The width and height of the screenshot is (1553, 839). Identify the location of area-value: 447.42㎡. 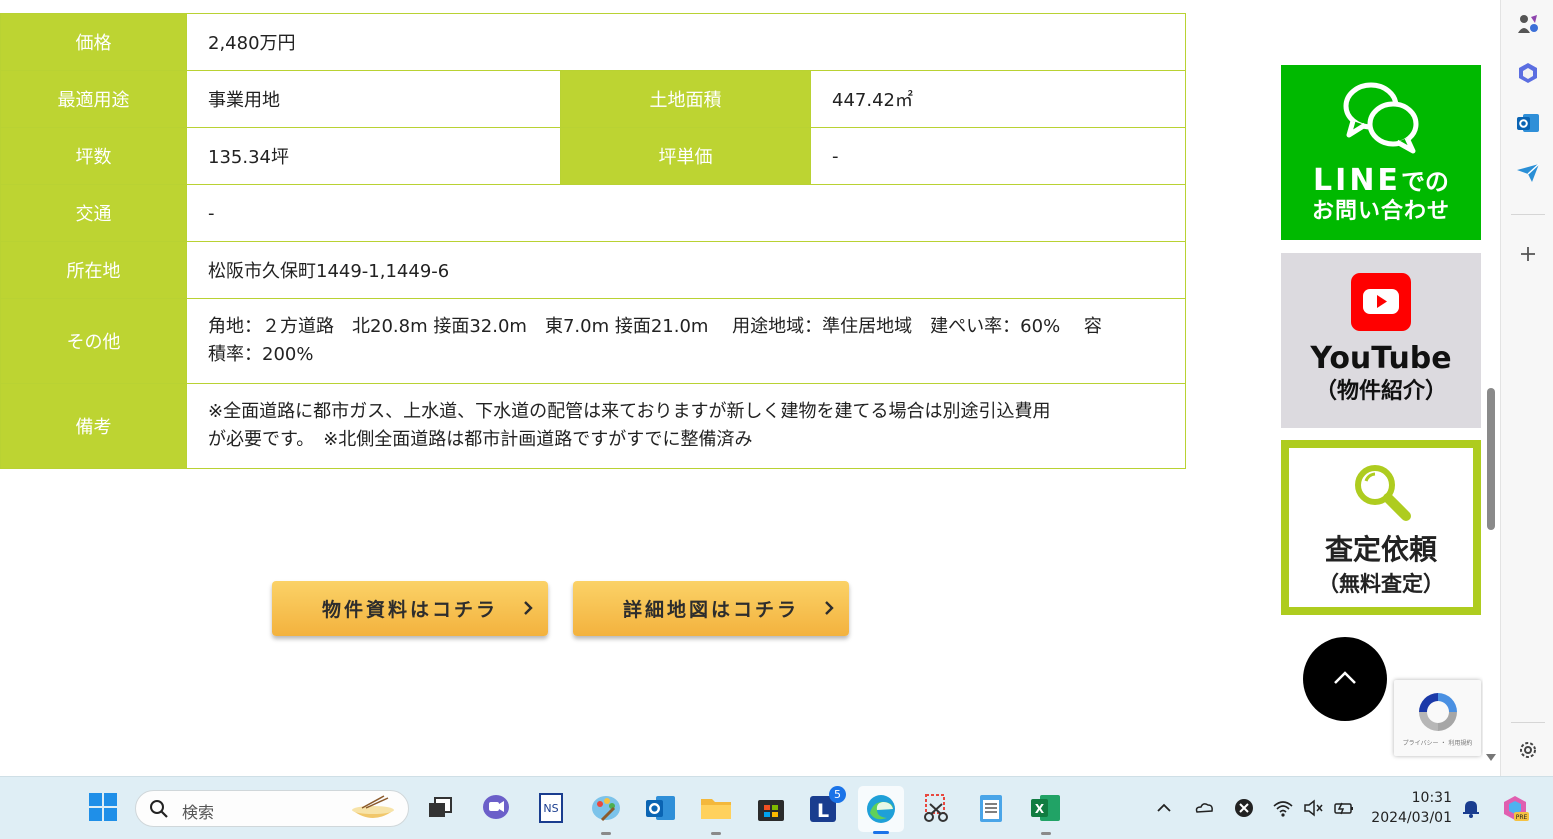
(998, 99).